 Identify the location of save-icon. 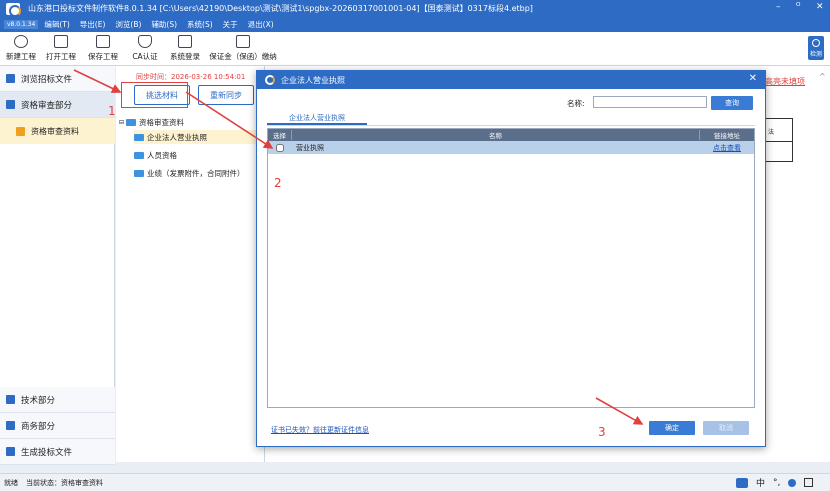
(103, 41).